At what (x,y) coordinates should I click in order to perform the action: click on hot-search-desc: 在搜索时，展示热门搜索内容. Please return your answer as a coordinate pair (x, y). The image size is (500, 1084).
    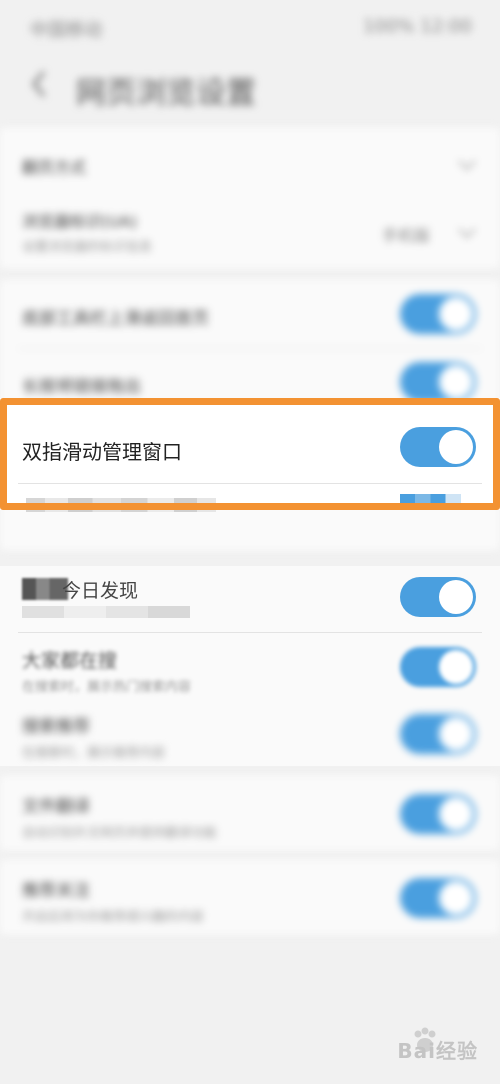
    Looking at the image, I should click on (107, 687).